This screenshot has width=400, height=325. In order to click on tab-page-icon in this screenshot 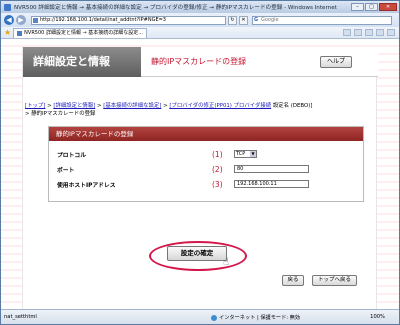, I will do `click(20, 33)`.